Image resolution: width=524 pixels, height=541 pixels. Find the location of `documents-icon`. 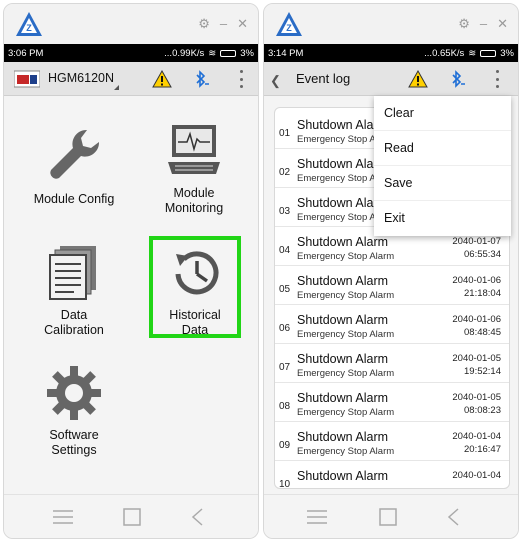

documents-icon is located at coordinates (72, 273).